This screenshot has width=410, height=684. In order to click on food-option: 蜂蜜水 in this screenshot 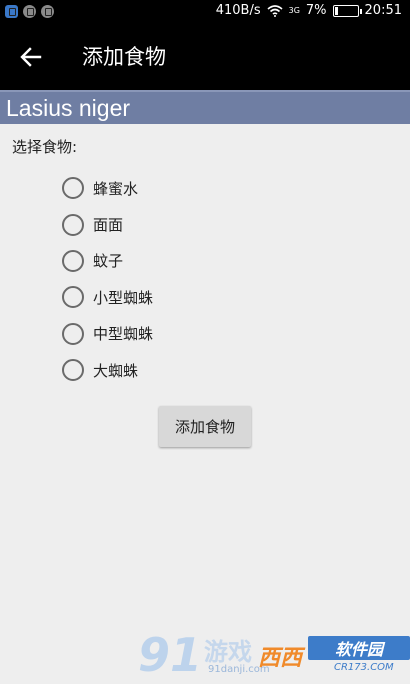, I will do `click(107, 188)`.